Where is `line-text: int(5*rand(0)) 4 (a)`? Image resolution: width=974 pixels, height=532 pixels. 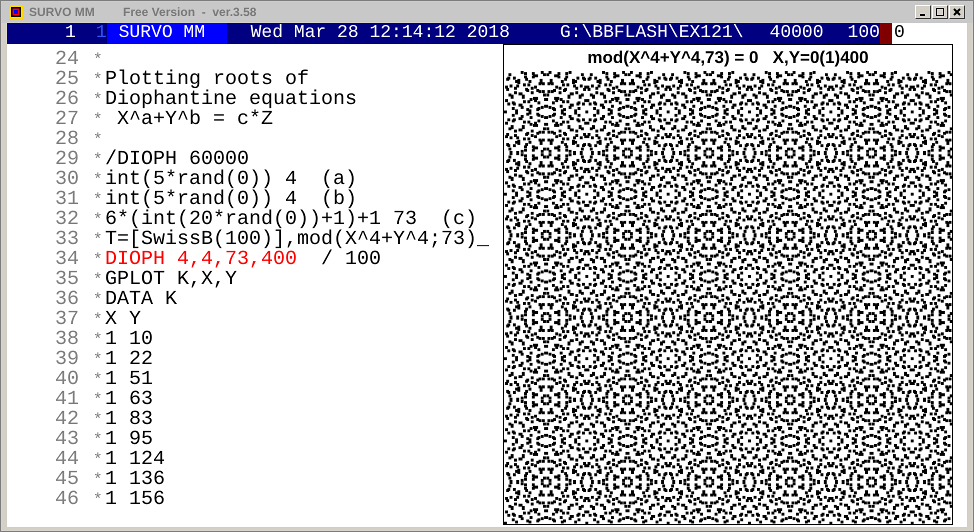 line-text: int(5*rand(0)) 4 (a) is located at coordinates (231, 180).